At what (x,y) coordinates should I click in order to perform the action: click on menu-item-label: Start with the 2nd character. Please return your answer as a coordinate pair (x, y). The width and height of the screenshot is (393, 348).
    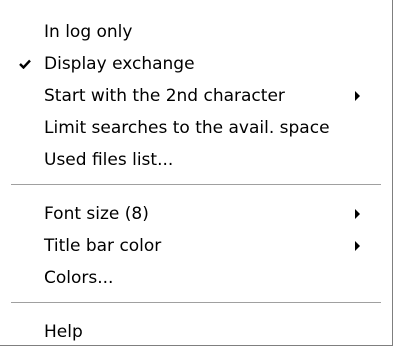
    Looking at the image, I should click on (164, 96).